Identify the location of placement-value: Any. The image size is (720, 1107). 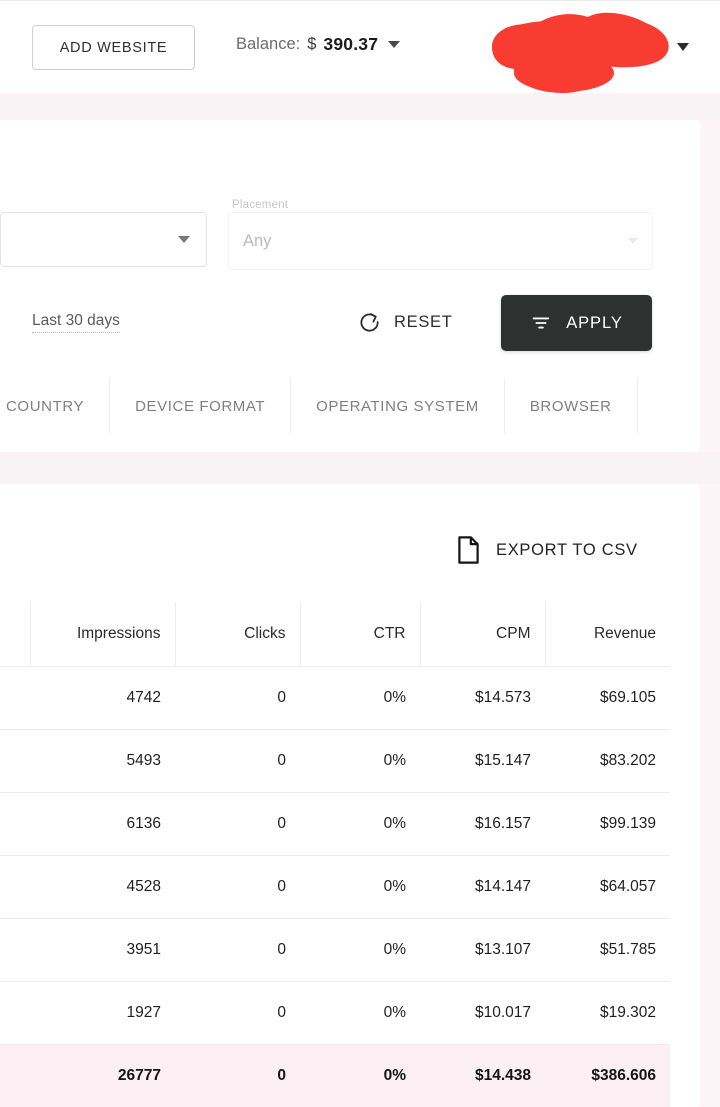
(257, 241).